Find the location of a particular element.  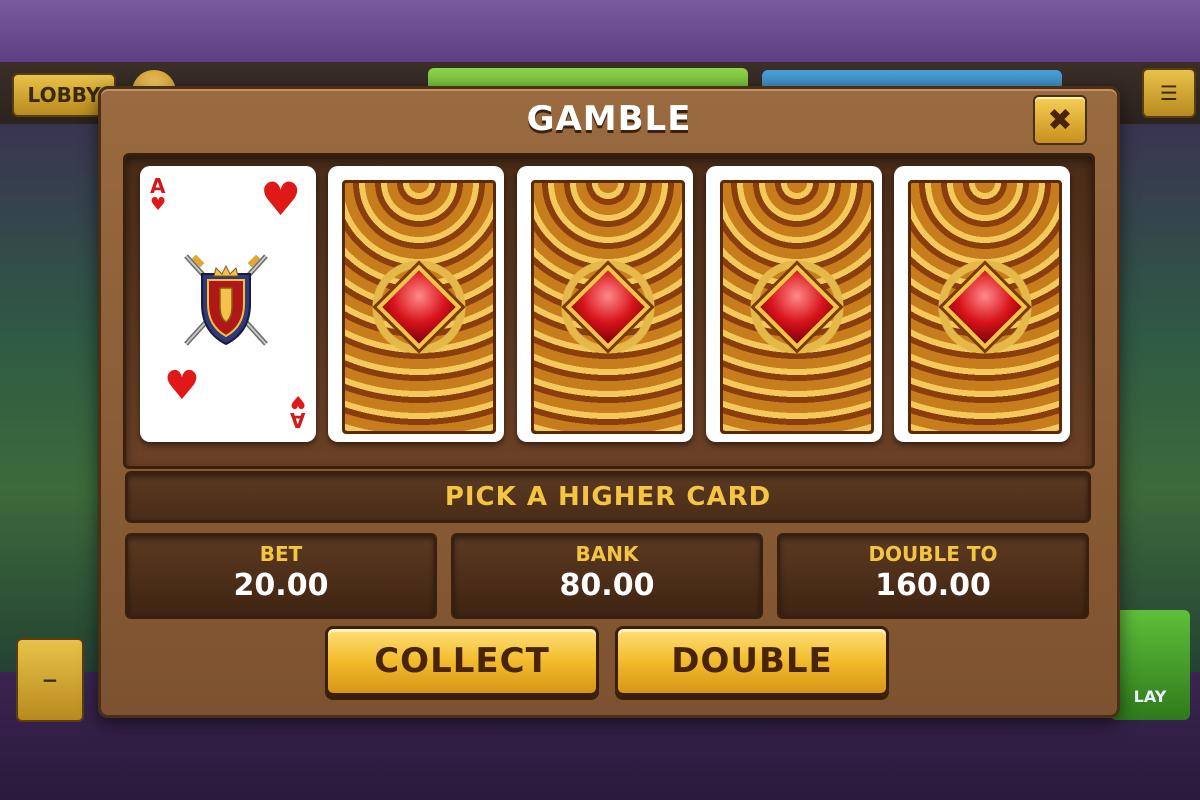

double-button: DOUBLE is located at coordinates (752, 661).